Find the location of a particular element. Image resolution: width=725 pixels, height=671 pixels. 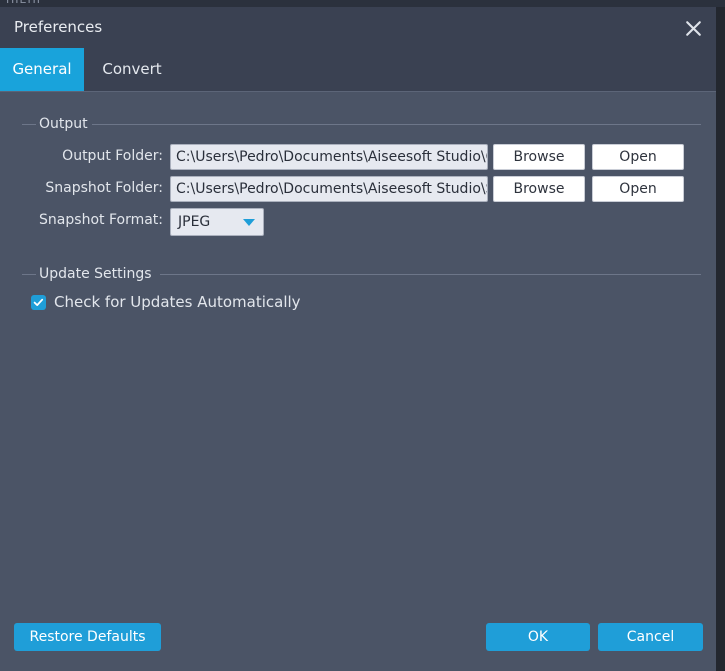

snapshot-folder-label: Snapshot Folder: is located at coordinates (104, 188).